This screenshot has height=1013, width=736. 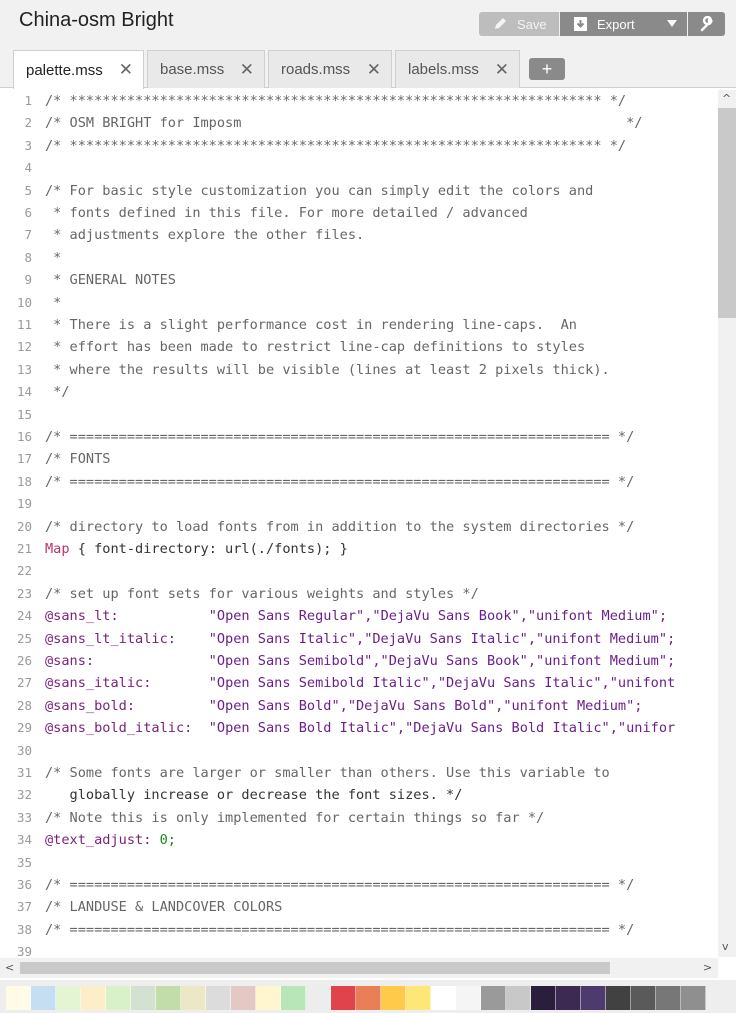 What do you see at coordinates (725, 946) in the screenshot?
I see `scroll-down-icon: v` at bounding box center [725, 946].